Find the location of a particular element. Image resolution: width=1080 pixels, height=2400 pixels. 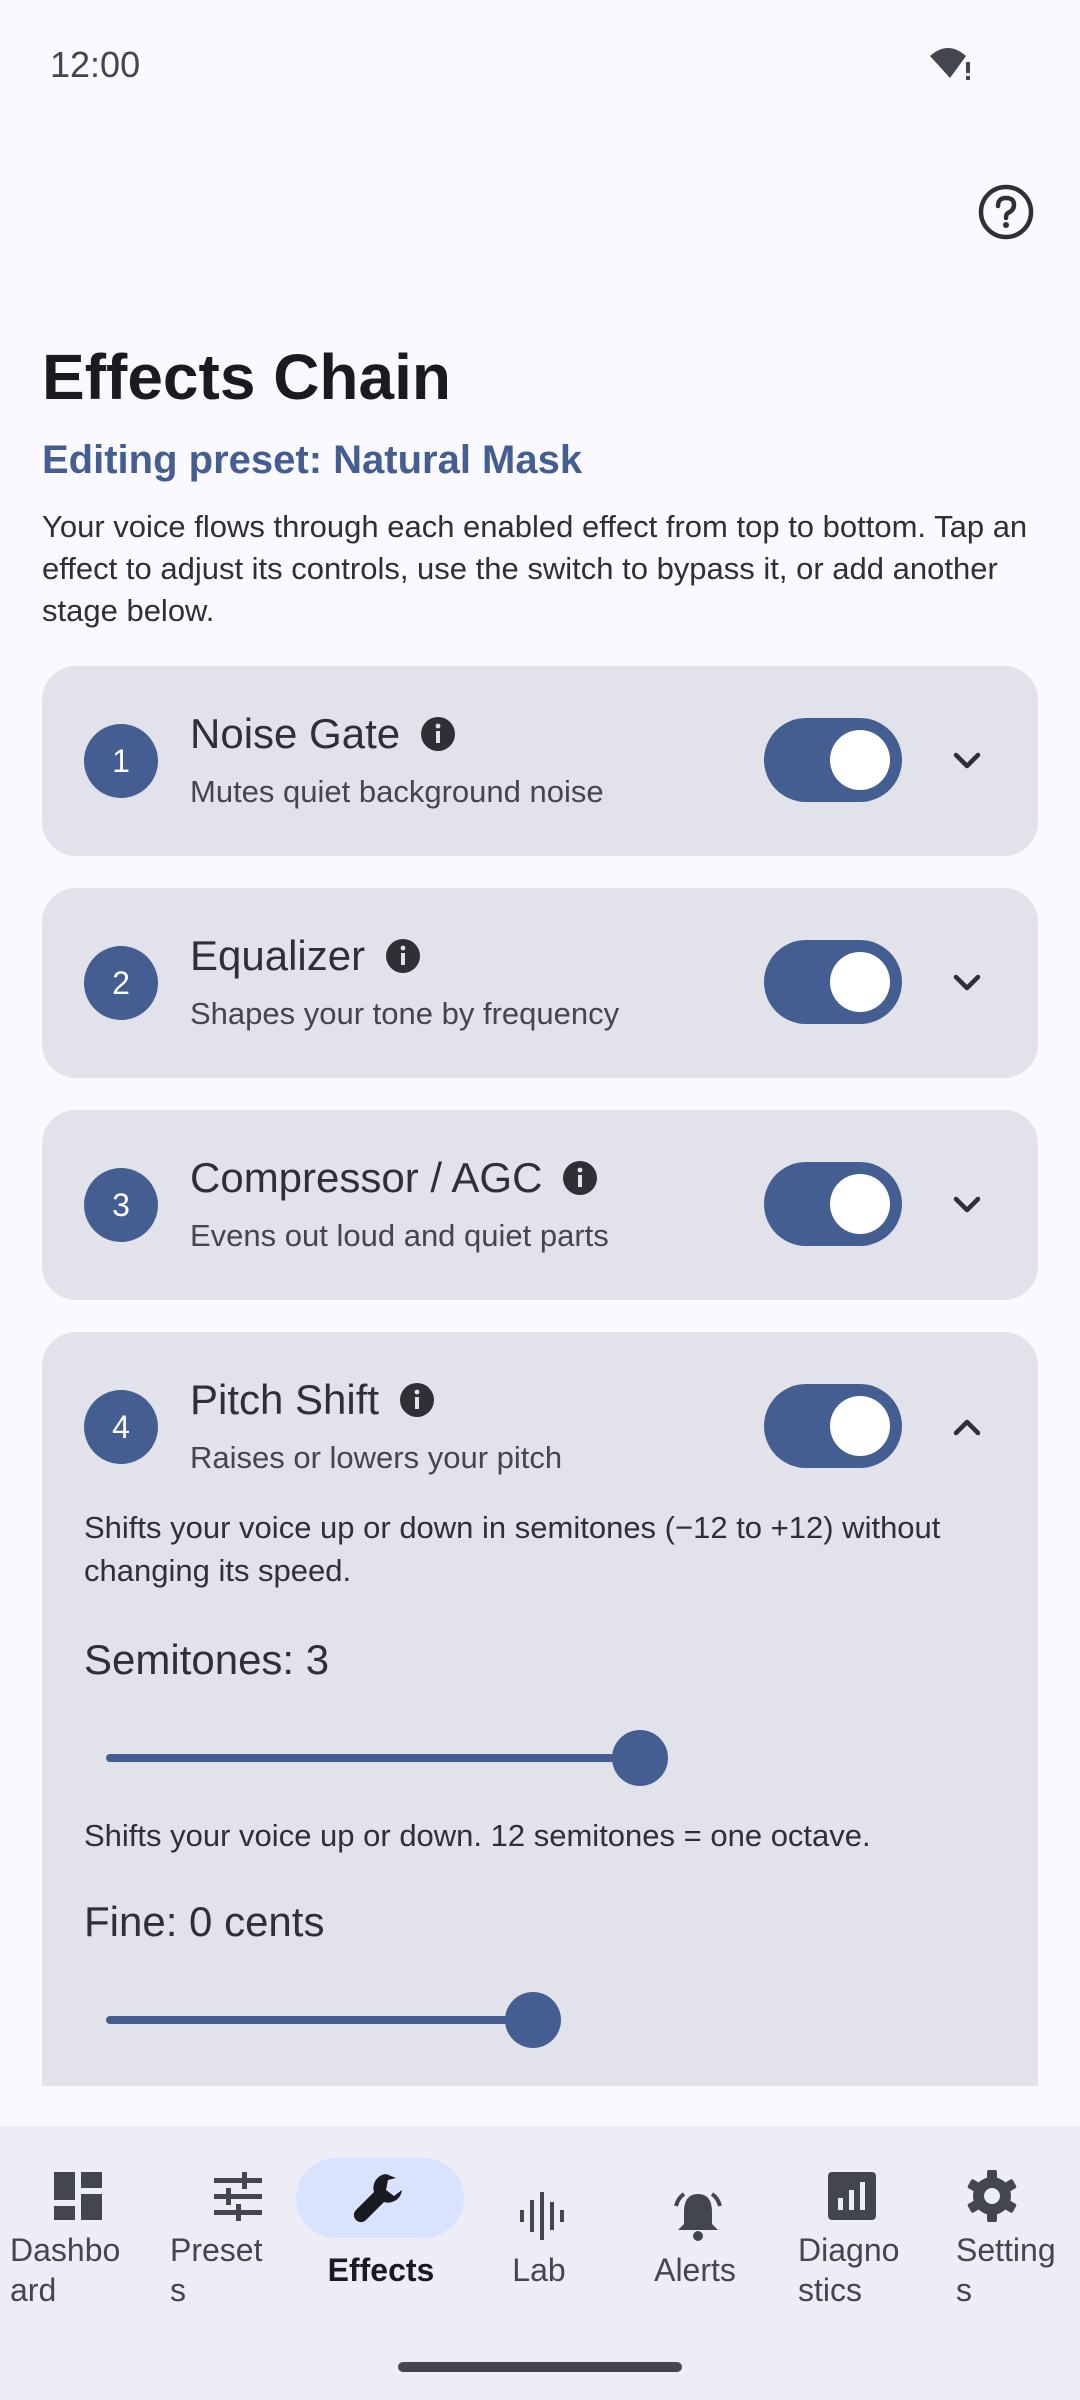

dashboard-icon is located at coordinates (78, 2196).